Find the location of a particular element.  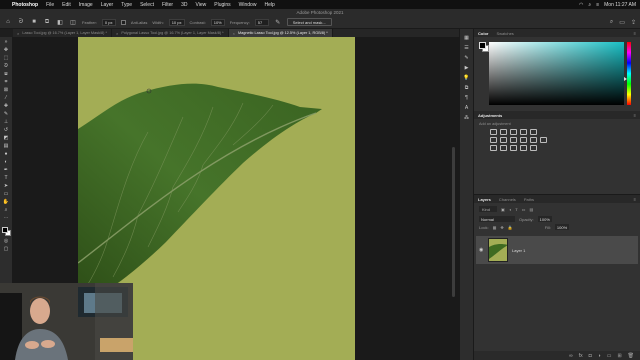

color-picker-field is located at coordinates (556, 73).